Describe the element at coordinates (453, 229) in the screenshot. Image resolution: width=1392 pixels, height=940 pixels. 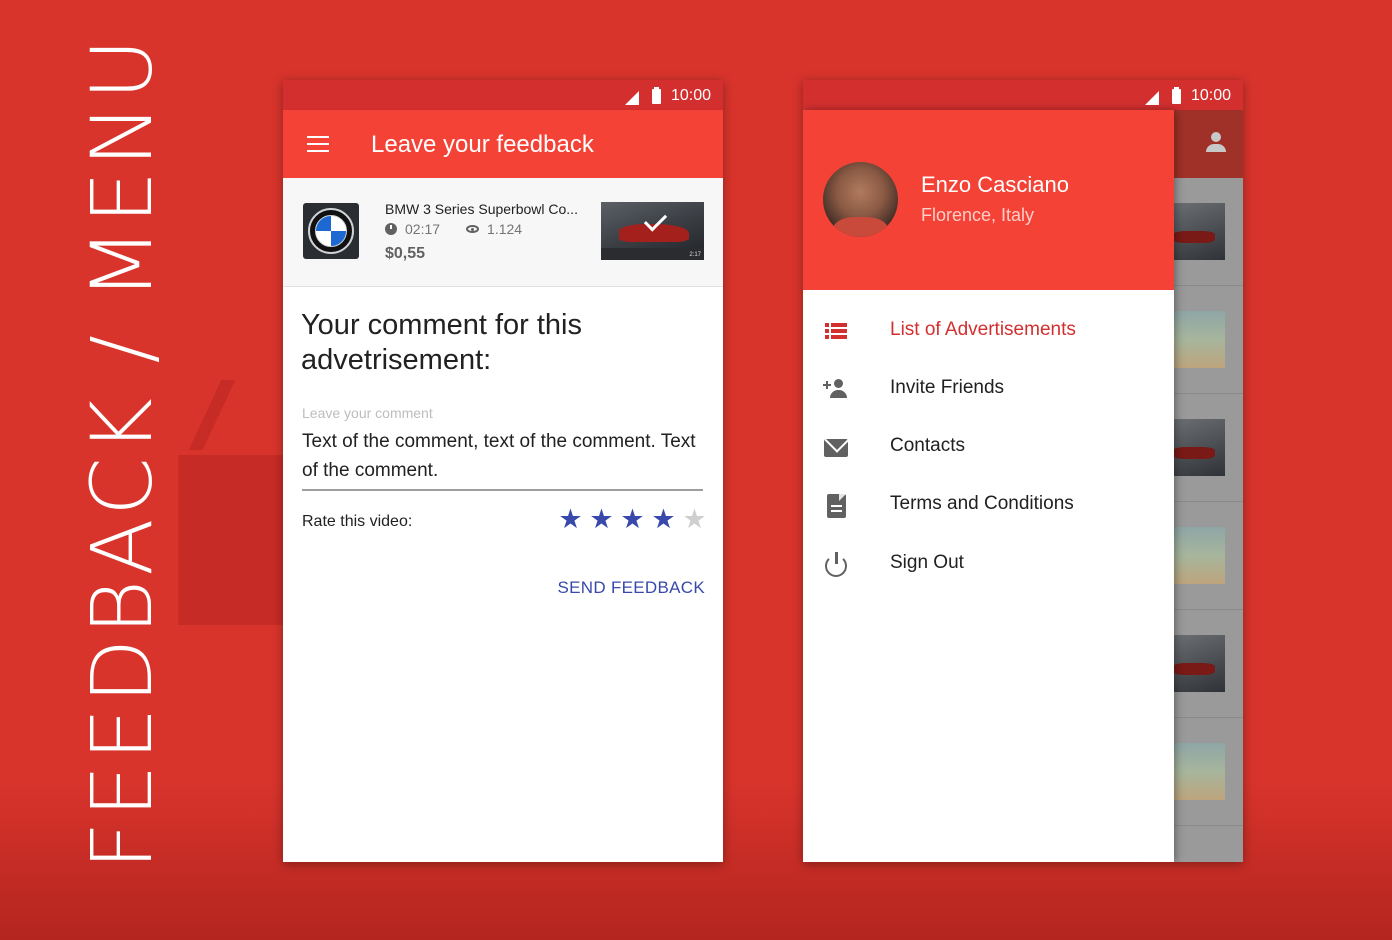
I see `video-meta: 02:17 1.124` at that location.